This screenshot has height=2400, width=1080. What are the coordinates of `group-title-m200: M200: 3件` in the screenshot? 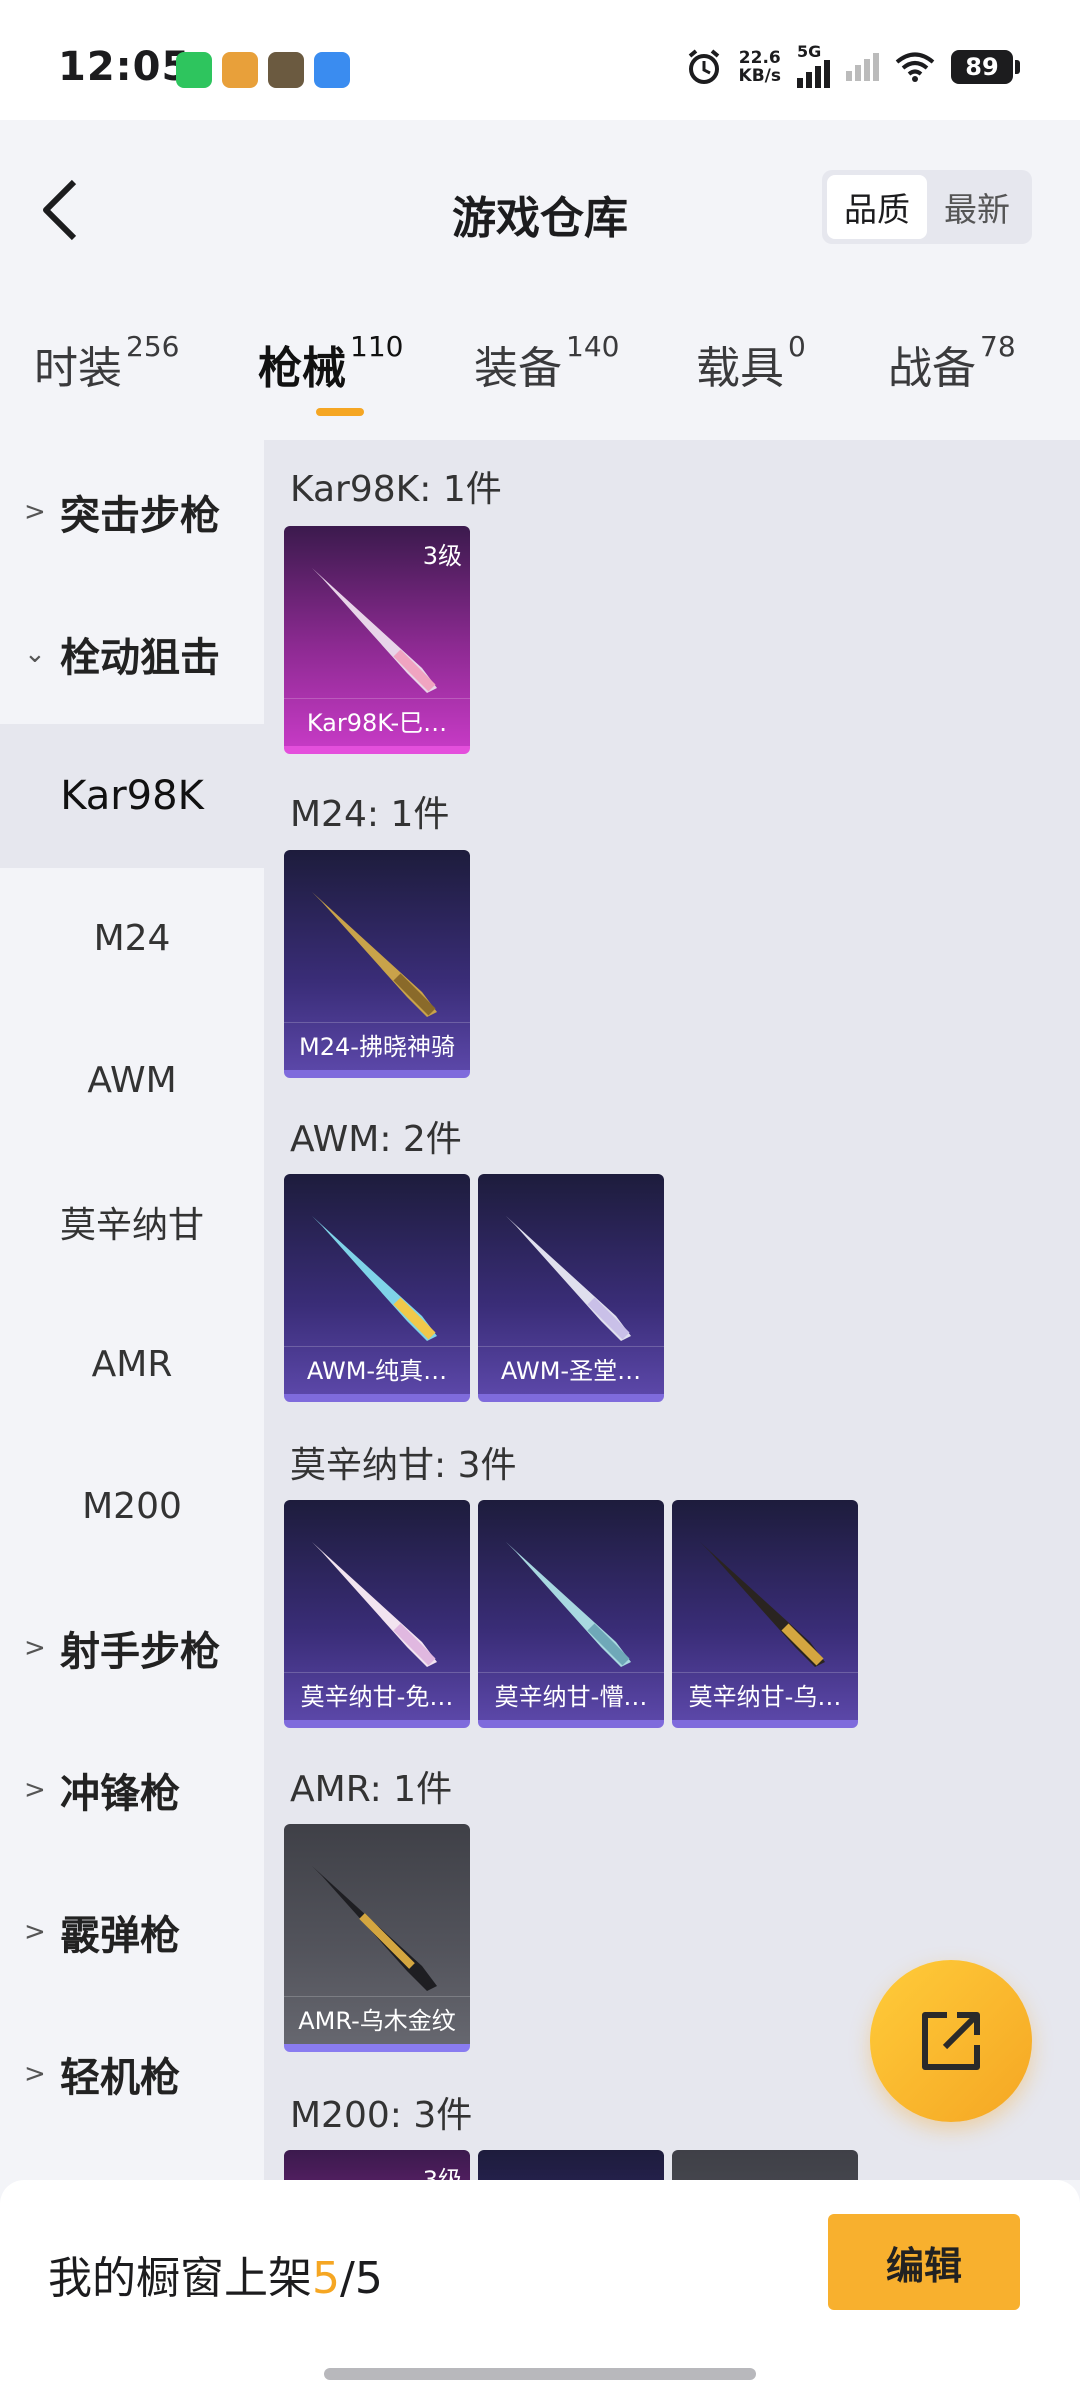 It's located at (381, 2115).